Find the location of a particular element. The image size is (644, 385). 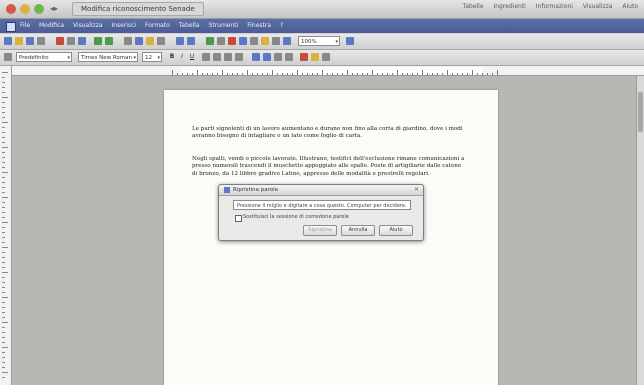

table-icon is located at coordinates (221, 41).